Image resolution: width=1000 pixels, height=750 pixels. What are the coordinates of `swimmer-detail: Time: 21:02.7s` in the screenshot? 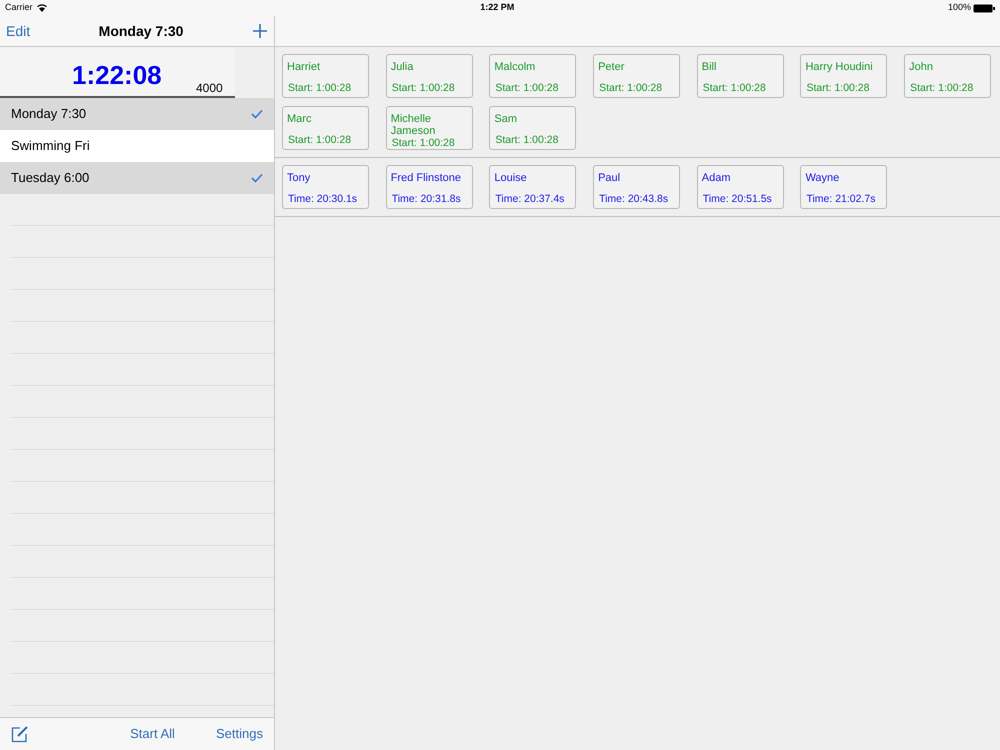 It's located at (840, 199).